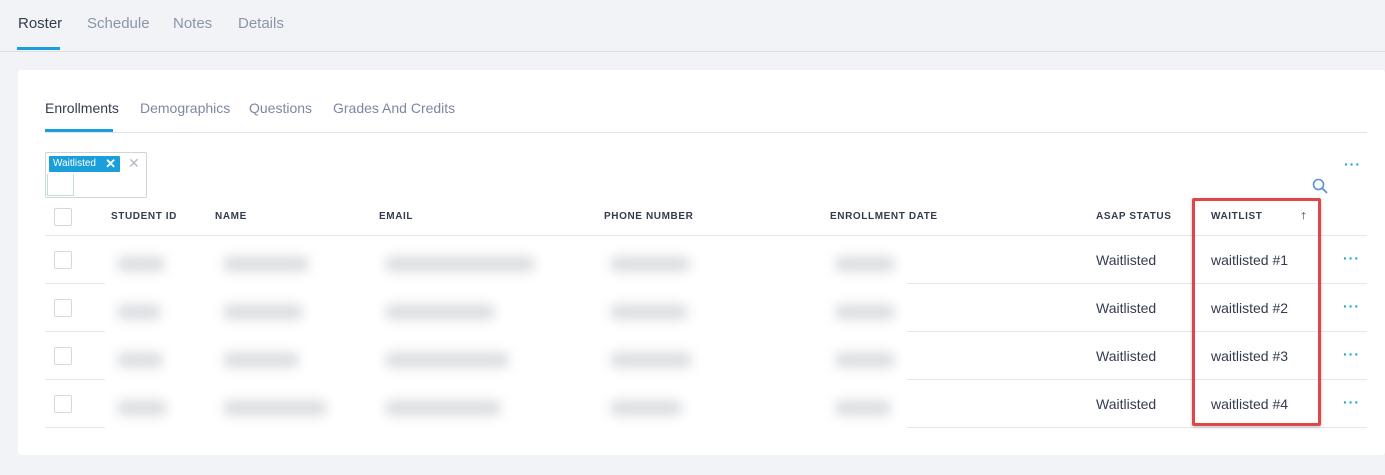  Describe the element at coordinates (134, 163) in the screenshot. I see `clear-filter-icon: ✕` at that location.